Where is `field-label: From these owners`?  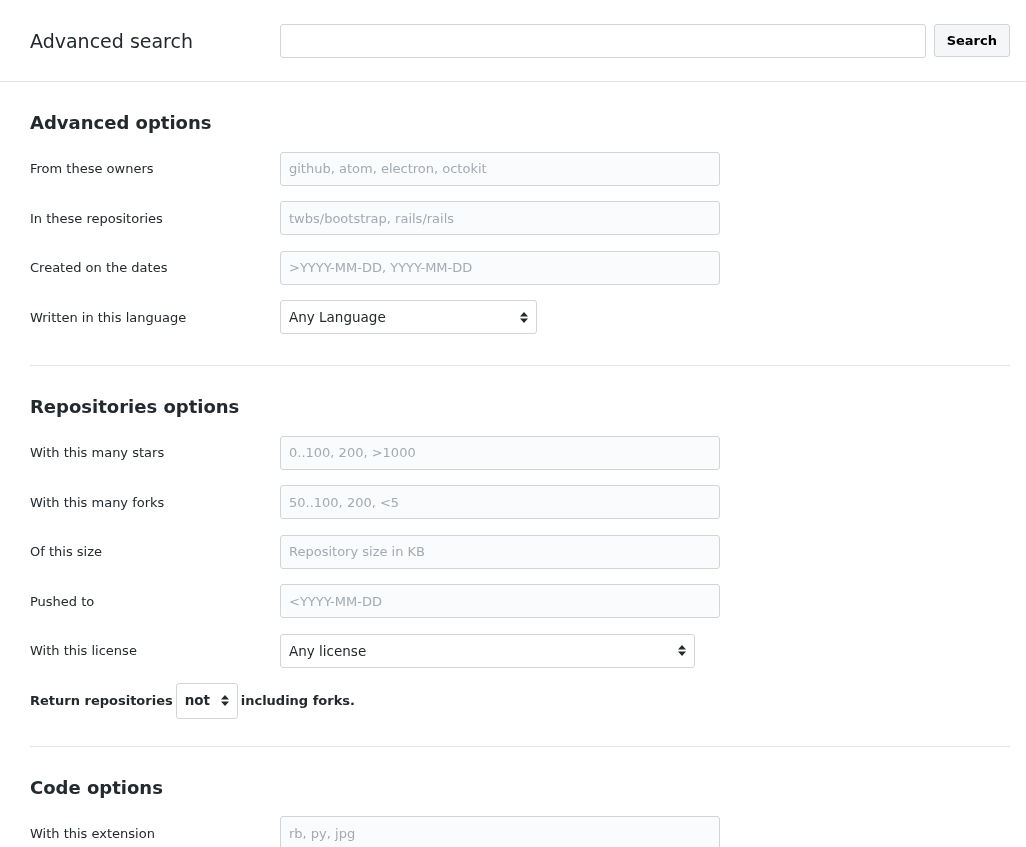 field-label: From these owners is located at coordinates (92, 169).